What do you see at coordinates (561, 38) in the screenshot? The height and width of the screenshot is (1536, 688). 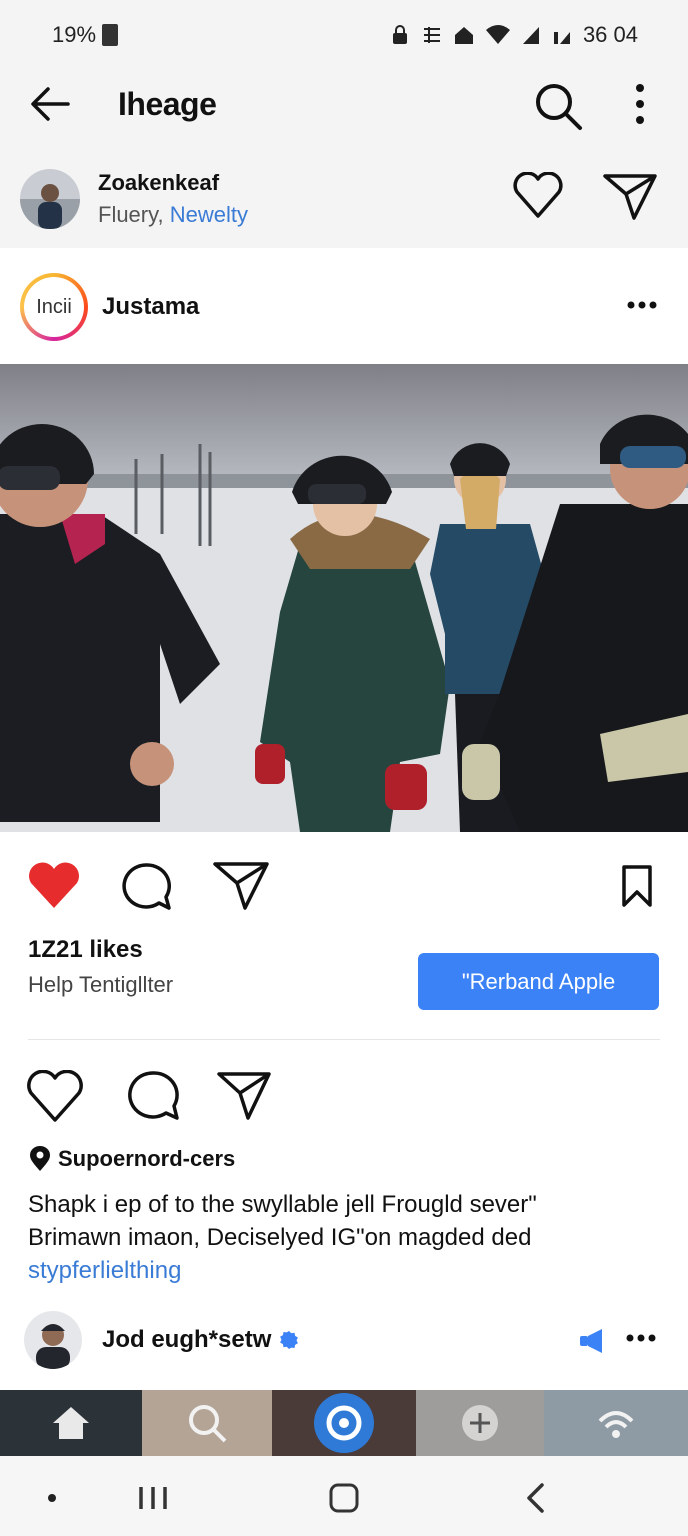 I see `signal-2-icon` at bounding box center [561, 38].